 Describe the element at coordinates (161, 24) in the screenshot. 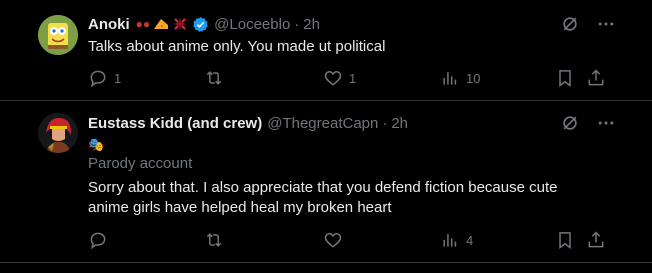

I see `cheese-emoji` at that location.